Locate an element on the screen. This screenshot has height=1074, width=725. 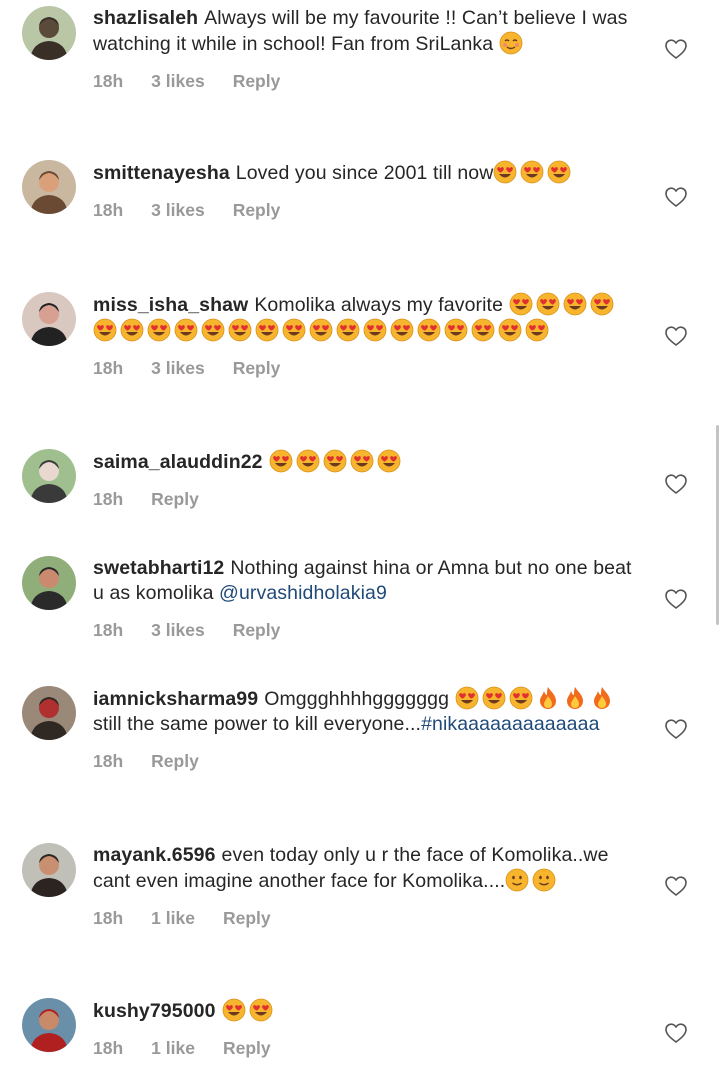
username-link: saima_alauddin22 is located at coordinates (178, 462).